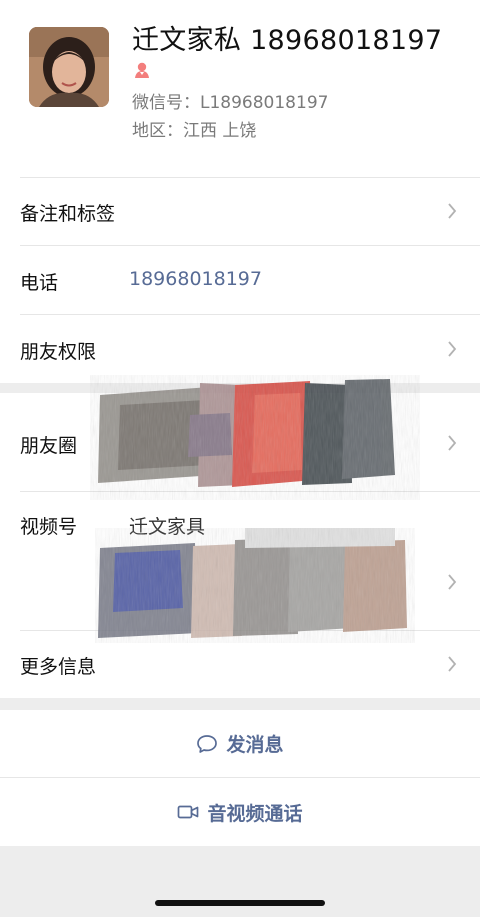 The width and height of the screenshot is (480, 917). I want to click on home-indicator, so click(240, 903).